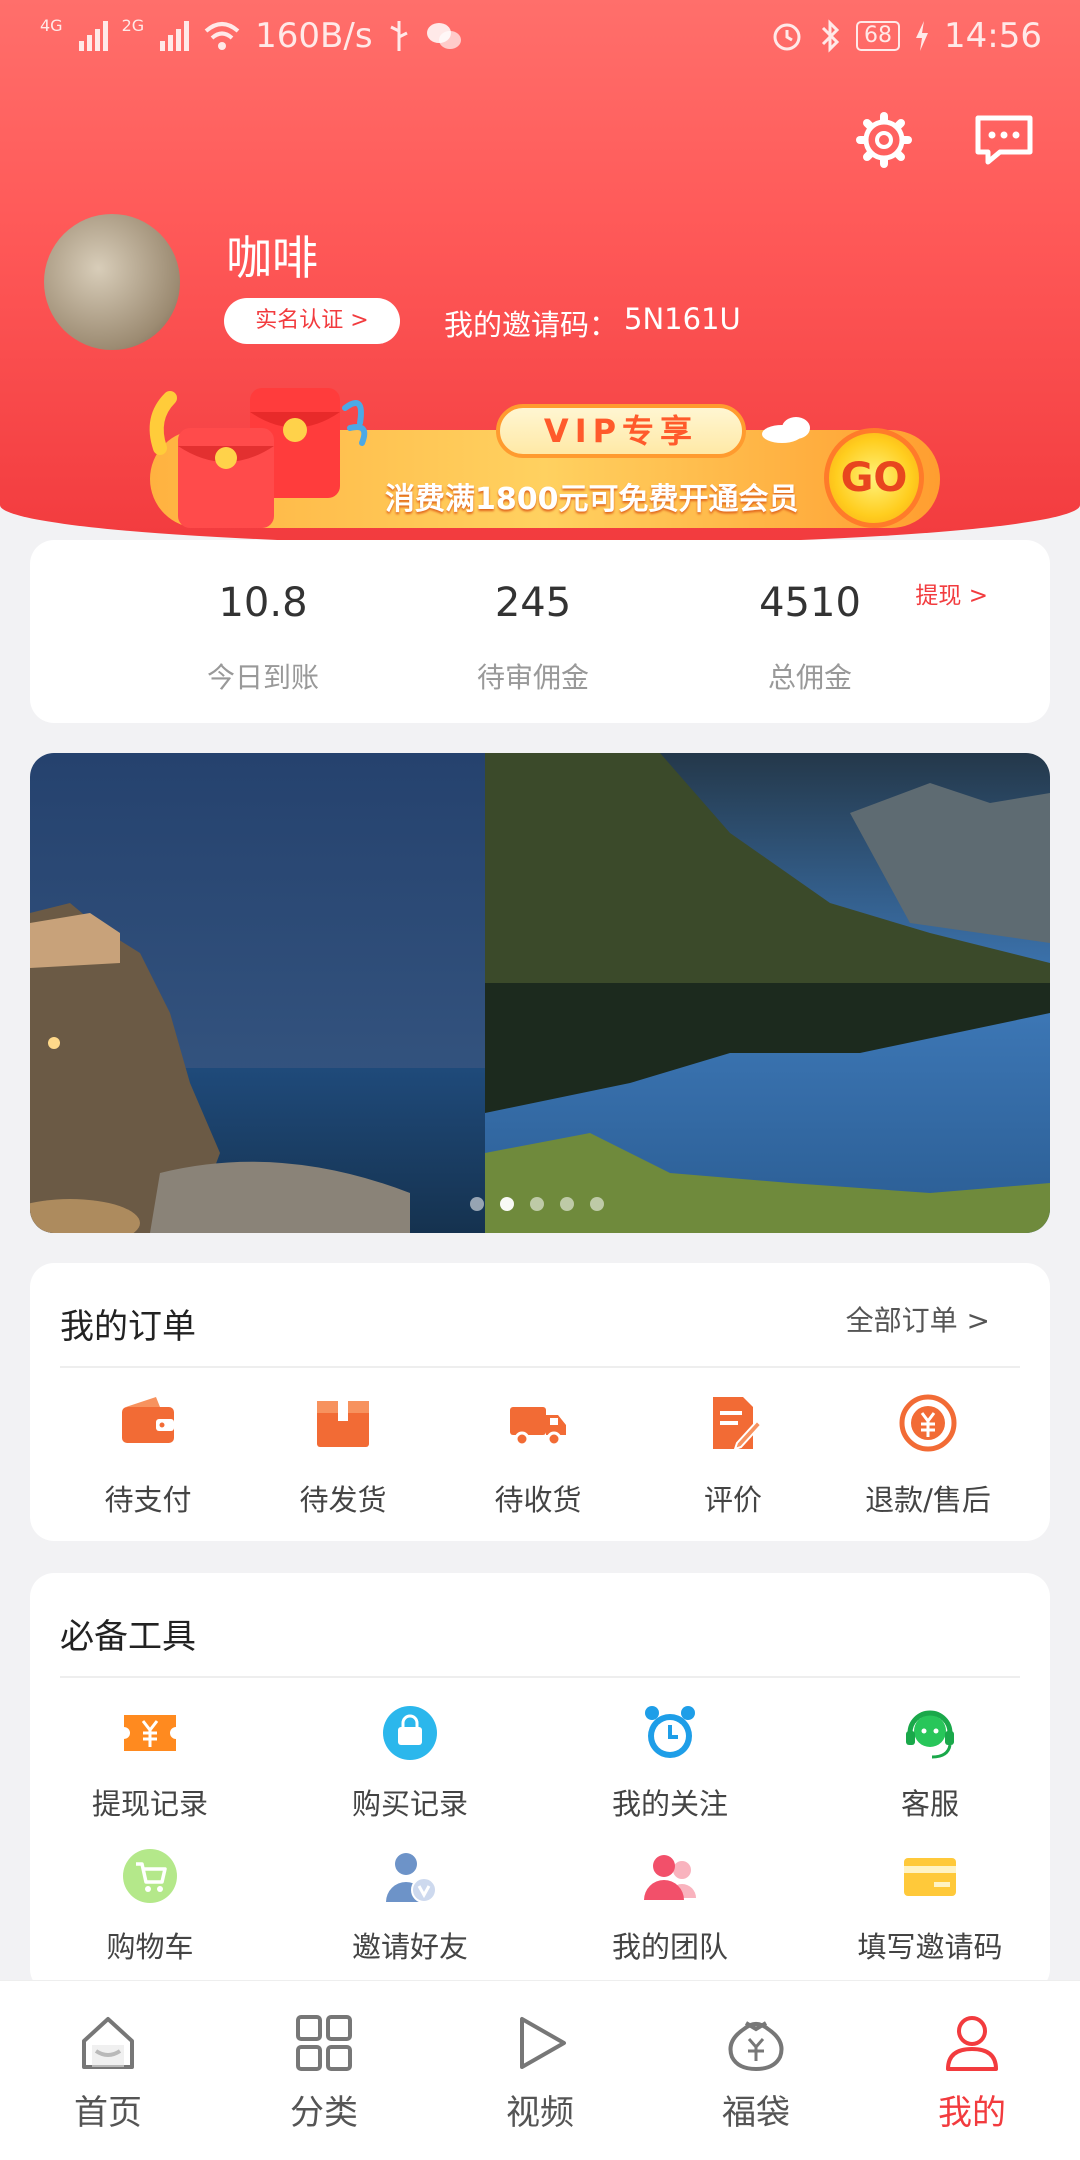  I want to click on tab-mine: 我的, so click(972, 2072).